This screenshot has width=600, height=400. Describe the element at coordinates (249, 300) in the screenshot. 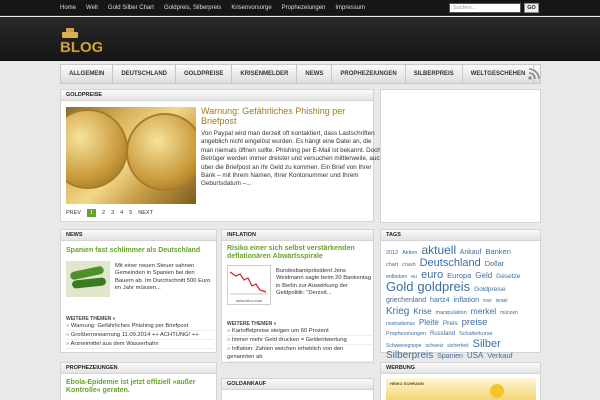

I see `chart-source-caption: www.kitco.com` at that location.